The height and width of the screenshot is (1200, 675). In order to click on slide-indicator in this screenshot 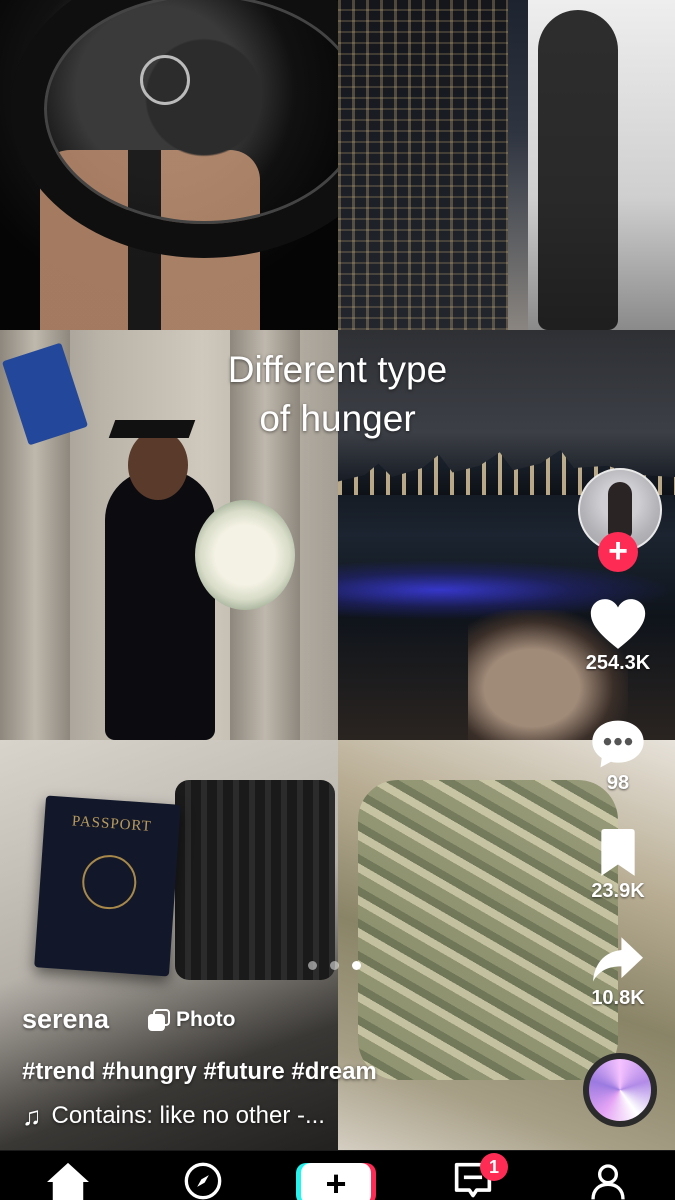, I will do `click(334, 965)`.